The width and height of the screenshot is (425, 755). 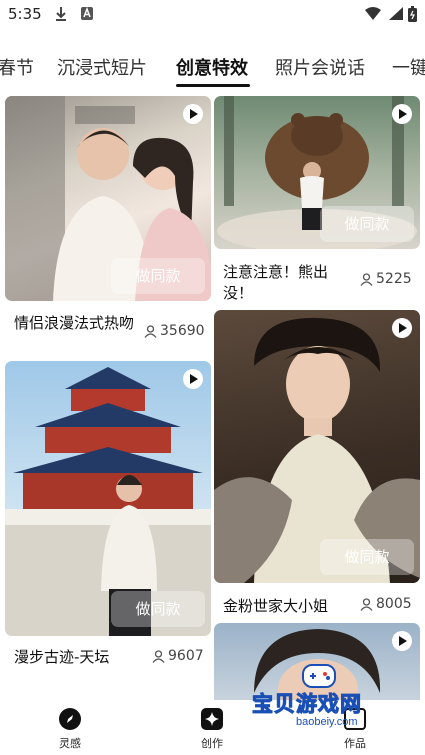 I want to click on card-title: 漫步古迹-天坛, so click(x=62, y=657).